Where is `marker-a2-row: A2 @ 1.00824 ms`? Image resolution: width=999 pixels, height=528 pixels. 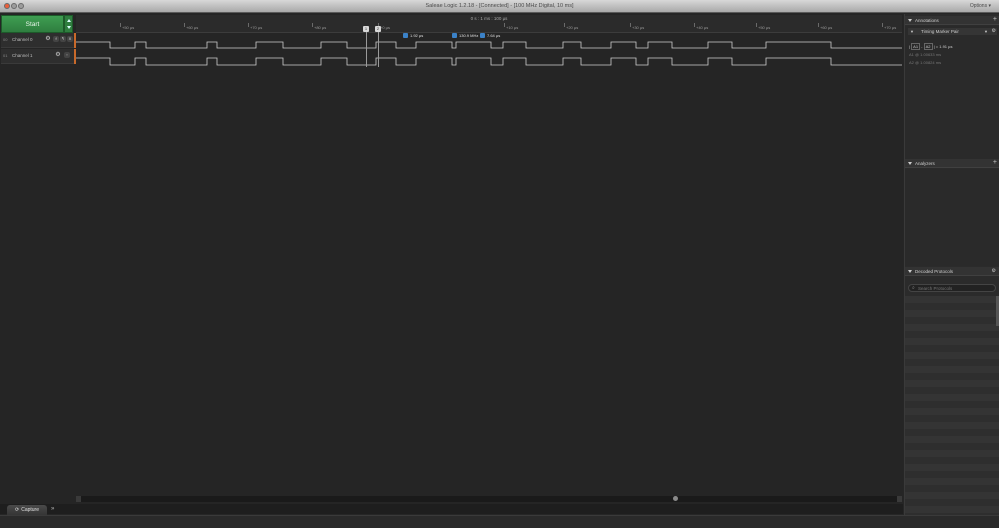 marker-a2-row: A2 @ 1.00824 ms is located at coordinates (925, 62).